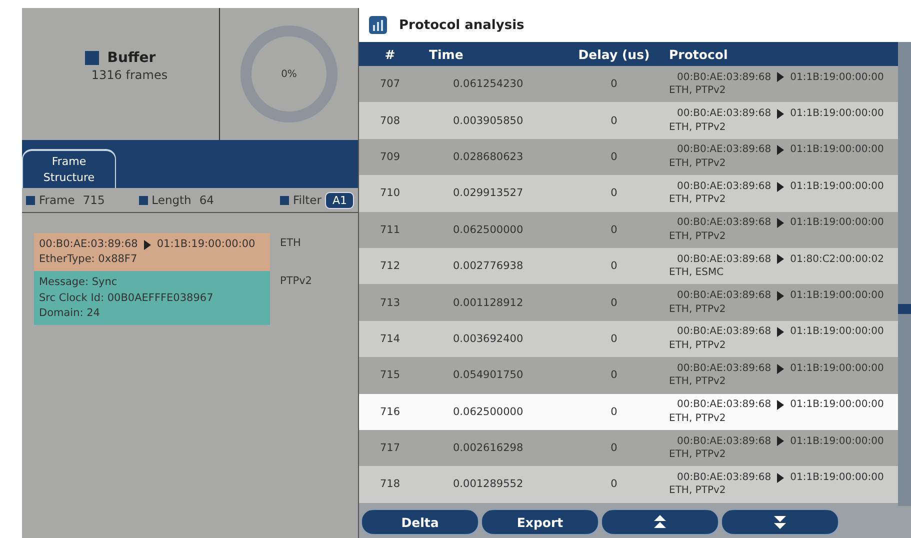  What do you see at coordinates (390, 54) in the screenshot?
I see `column-header: #` at bounding box center [390, 54].